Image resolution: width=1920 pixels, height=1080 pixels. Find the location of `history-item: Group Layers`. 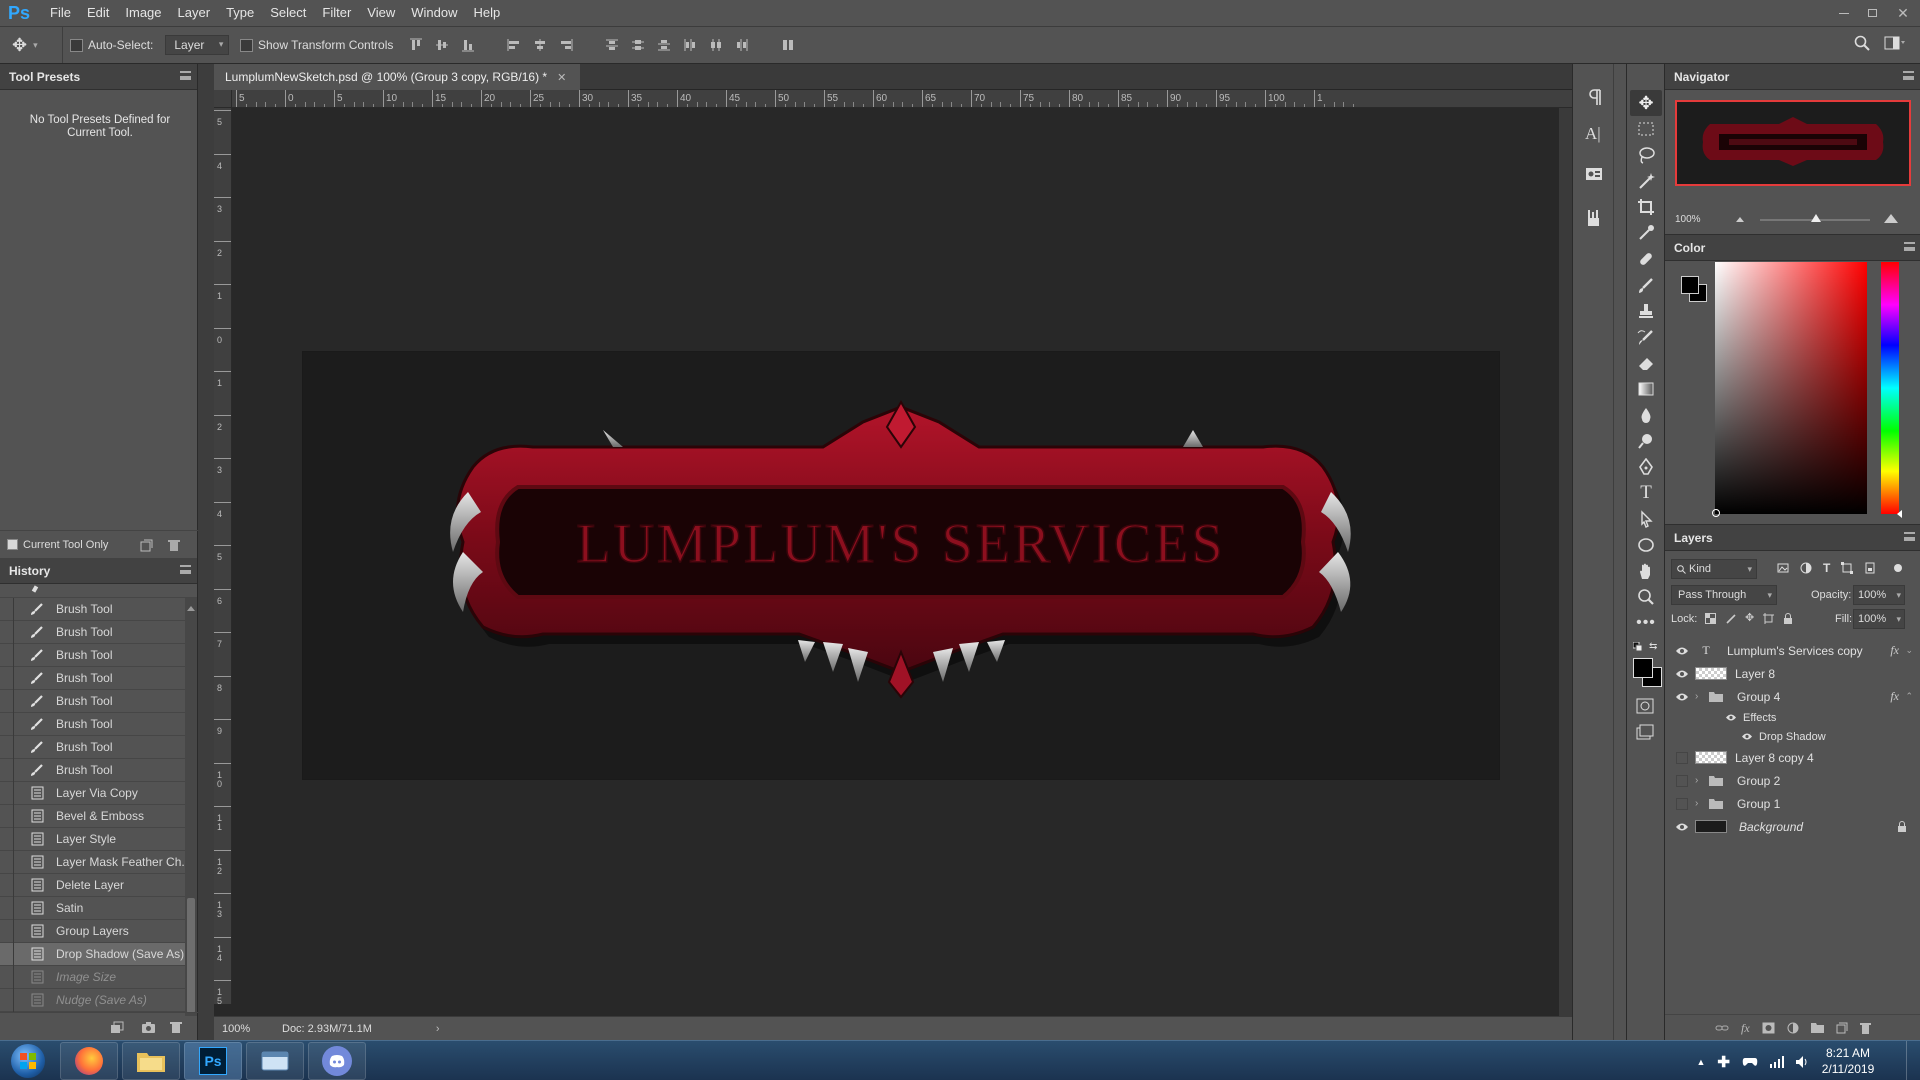

history-item: Group Layers is located at coordinates (98, 931).